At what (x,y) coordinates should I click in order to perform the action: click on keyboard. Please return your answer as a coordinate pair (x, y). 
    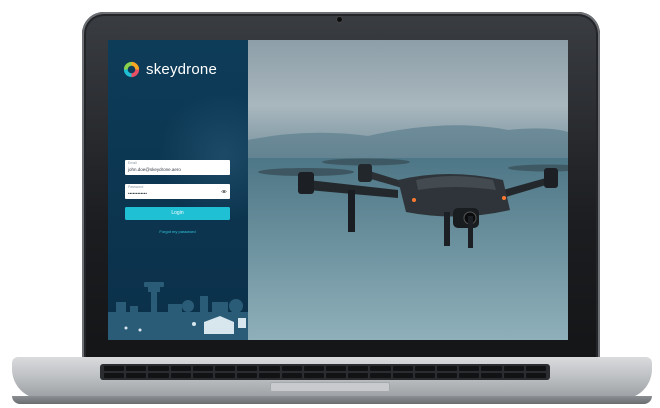
    Looking at the image, I should click on (325, 372).